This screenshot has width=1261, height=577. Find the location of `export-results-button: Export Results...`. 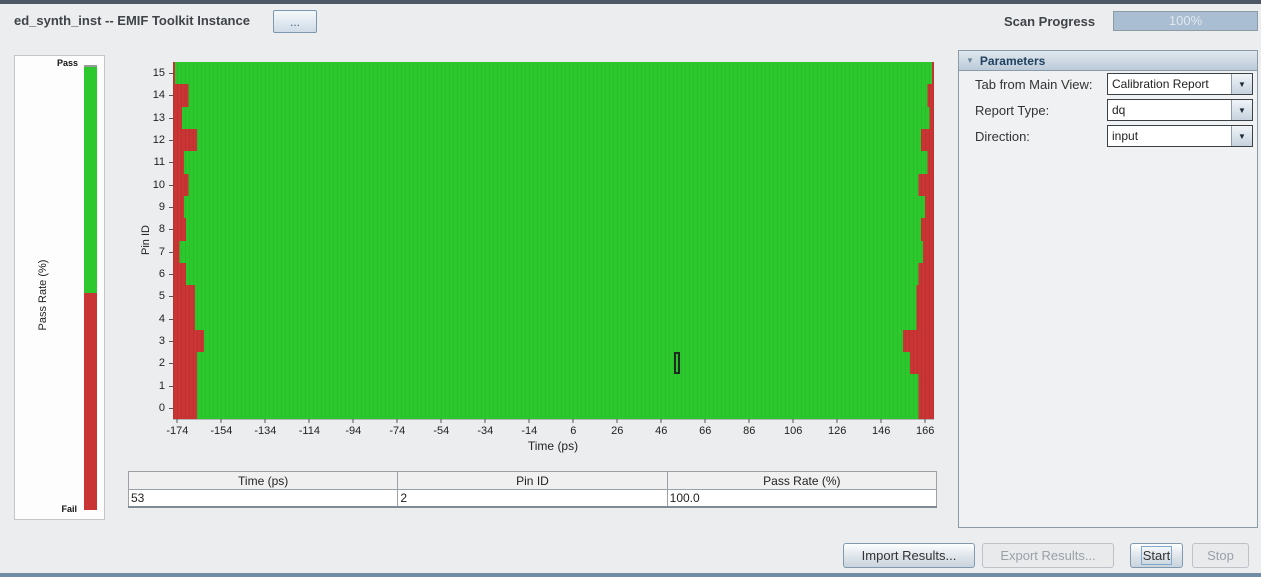

export-results-button: Export Results... is located at coordinates (1048, 555).